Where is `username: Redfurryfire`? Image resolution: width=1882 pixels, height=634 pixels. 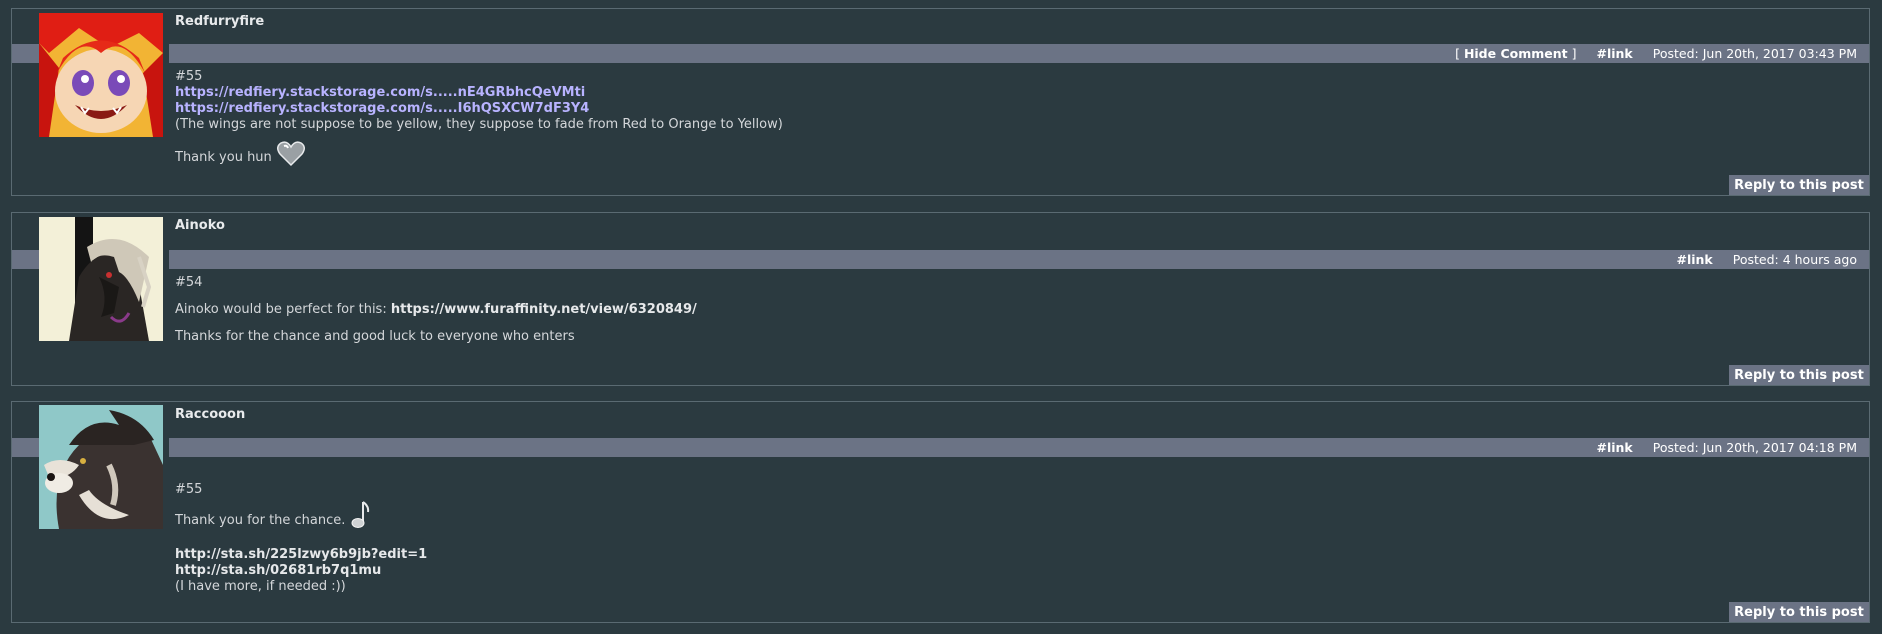 username: Redfurryfire is located at coordinates (219, 21).